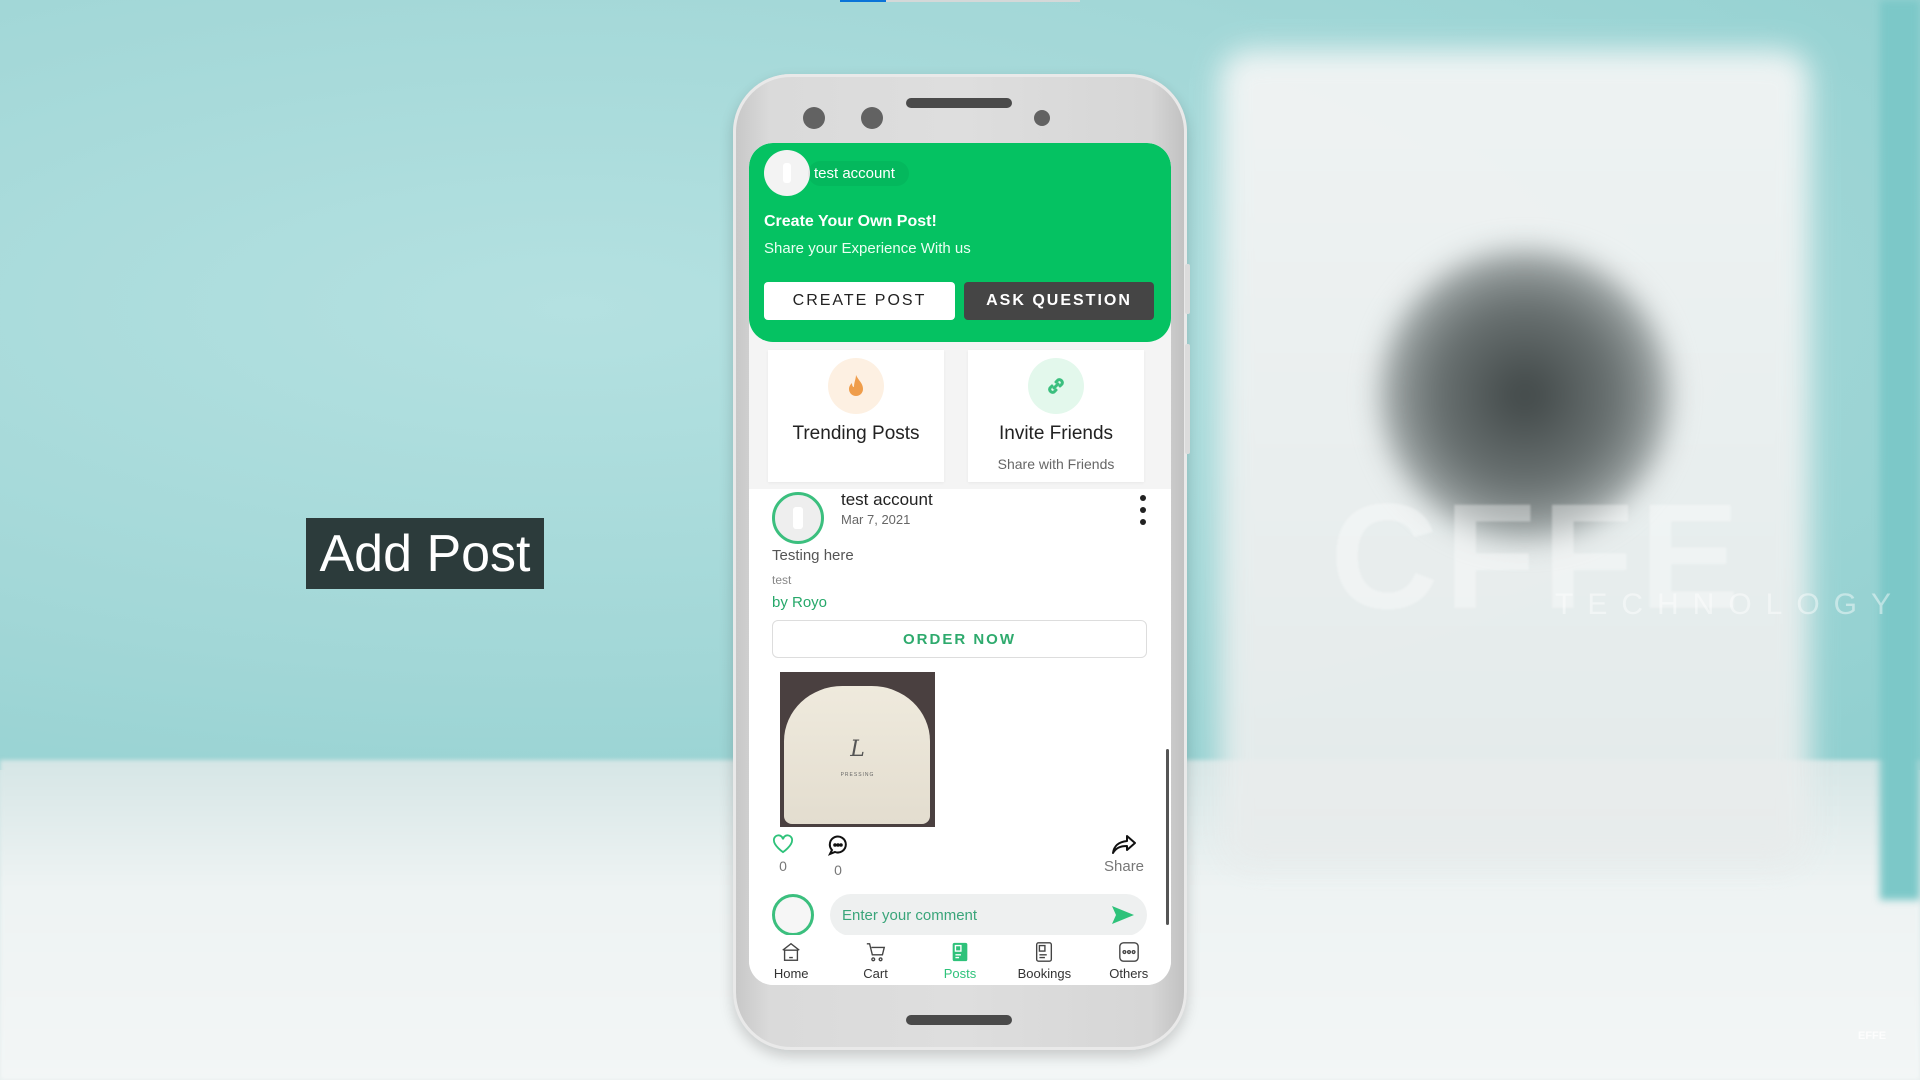 The width and height of the screenshot is (1920, 1080). What do you see at coordinates (1056, 386) in the screenshot?
I see `link-icon` at bounding box center [1056, 386].